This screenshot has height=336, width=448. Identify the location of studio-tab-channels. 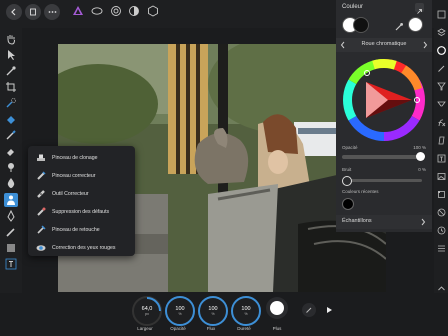
(441, 230).